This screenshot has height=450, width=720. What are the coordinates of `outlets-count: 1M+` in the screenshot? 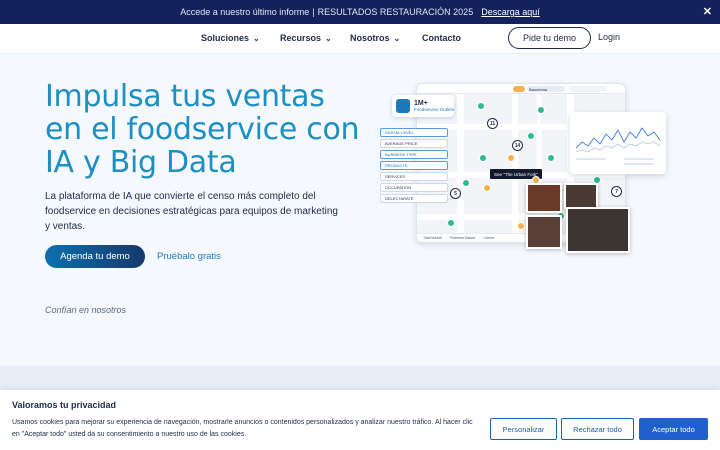 It's located at (420, 103).